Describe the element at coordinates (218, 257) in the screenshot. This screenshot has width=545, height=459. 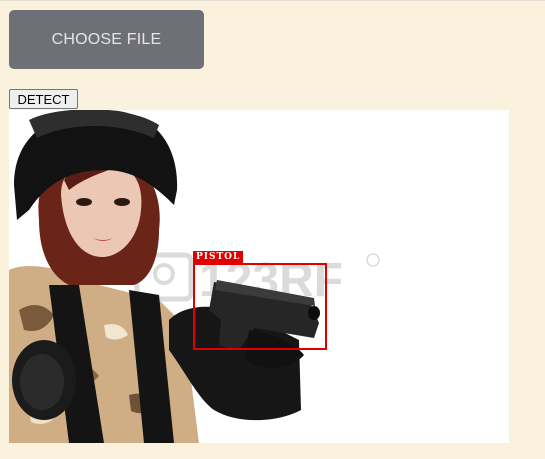
I see `detection-label-pistol: PISTOL` at that location.